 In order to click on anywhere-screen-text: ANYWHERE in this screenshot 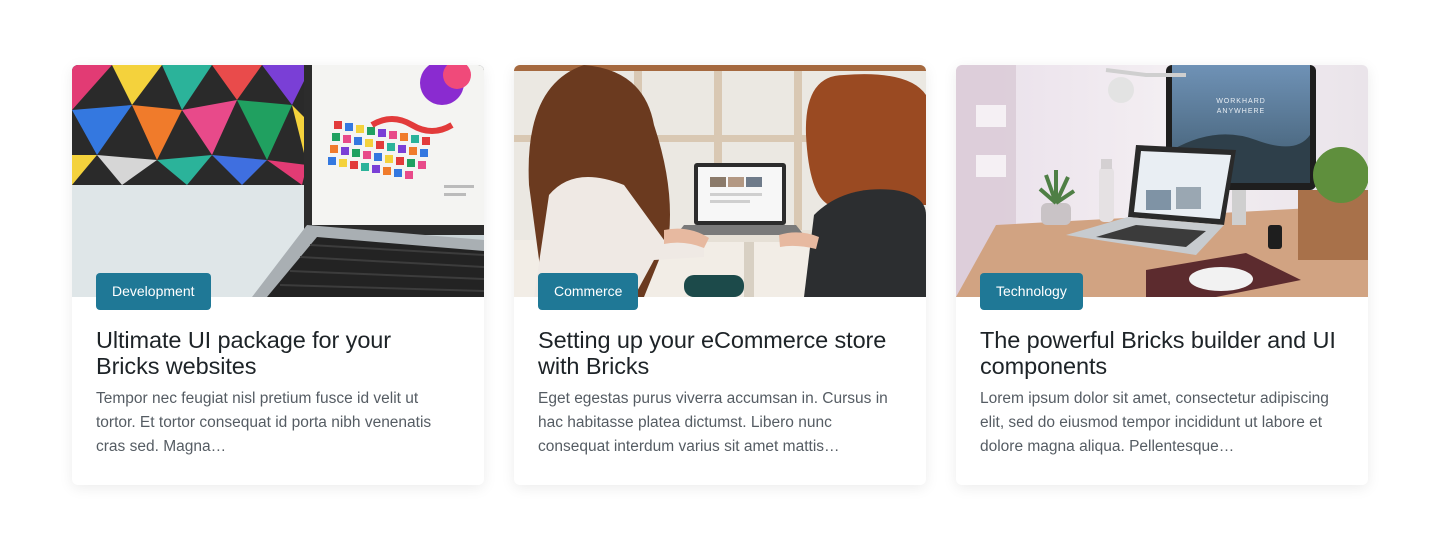, I will do `click(1241, 111)`.